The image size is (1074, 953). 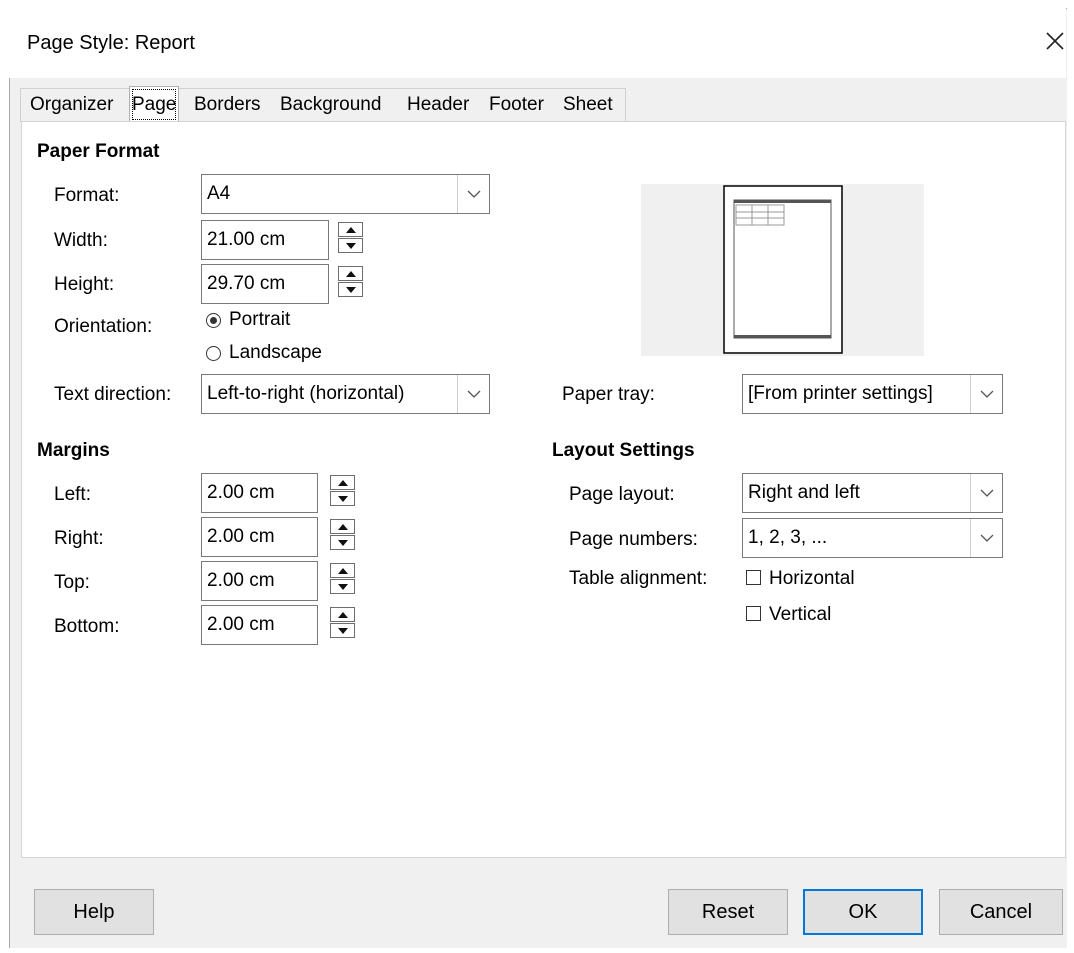 What do you see at coordinates (728, 912) in the screenshot?
I see `reset-button: Reset` at bounding box center [728, 912].